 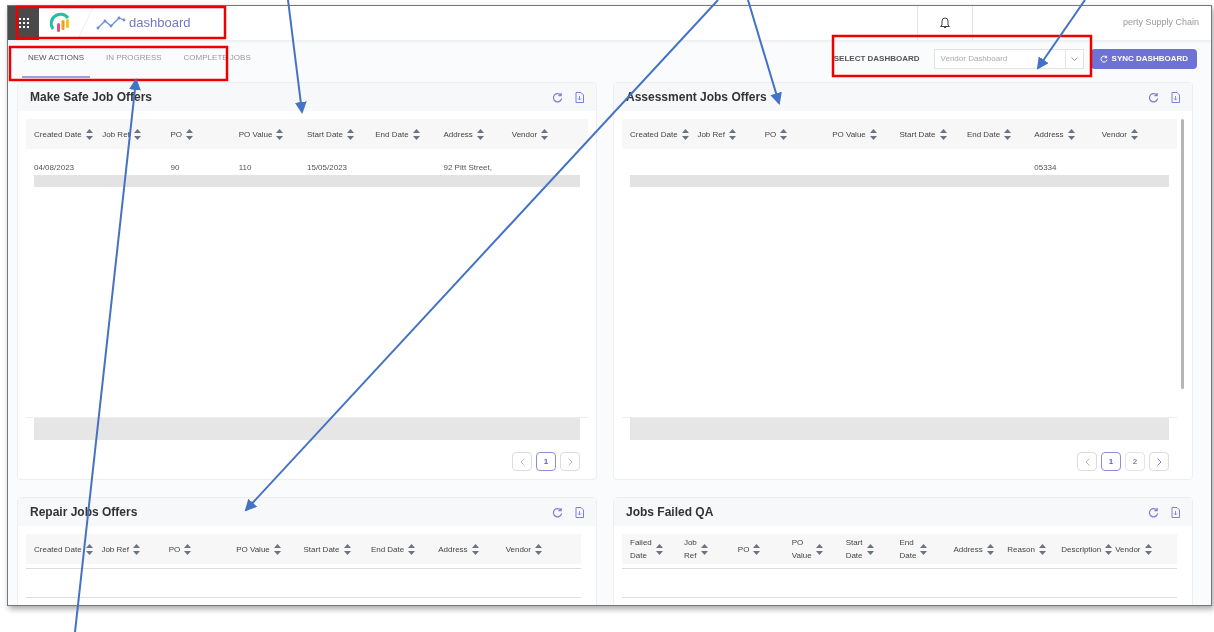 I want to click on table-cell: 05334, so click(x=1045, y=167).